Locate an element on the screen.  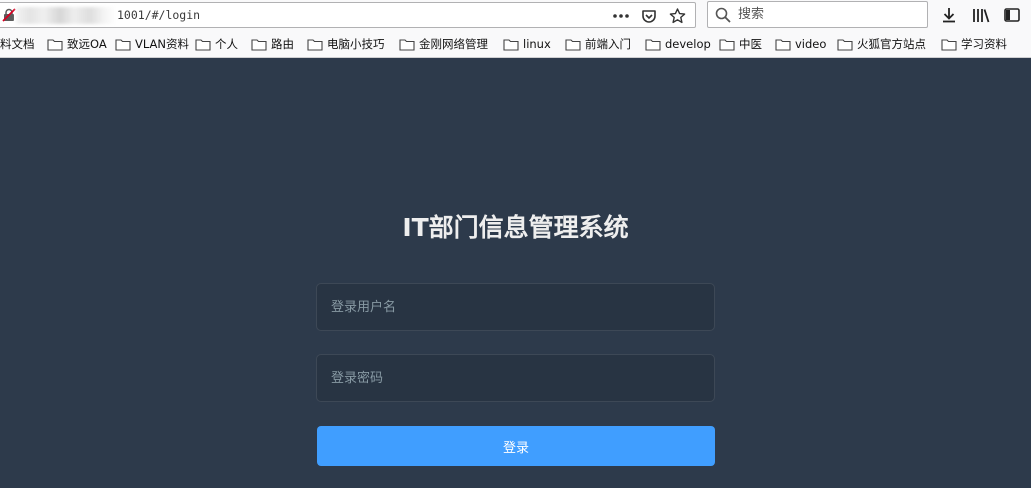
bookmark-folder: 中医 is located at coordinates (740, 44).